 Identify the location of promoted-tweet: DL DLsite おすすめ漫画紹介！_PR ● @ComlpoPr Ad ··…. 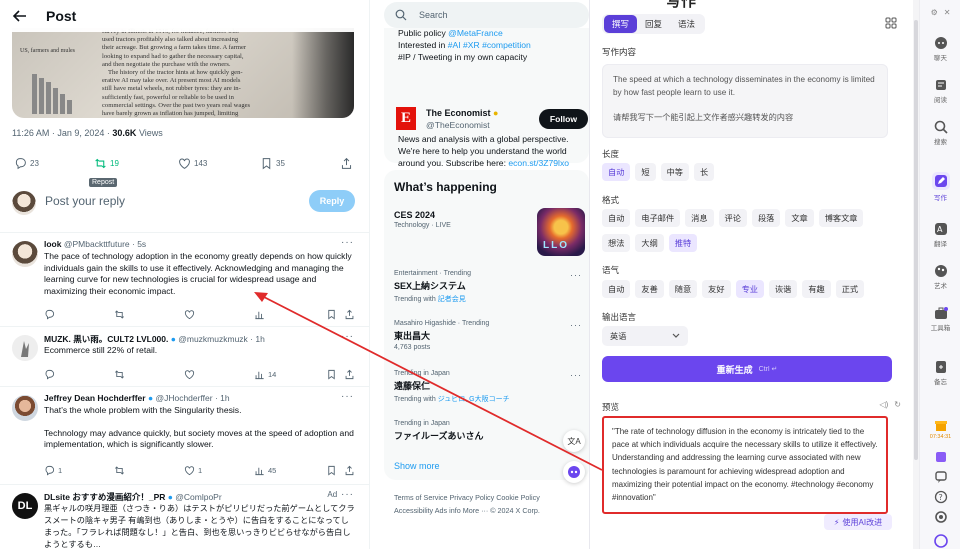
(184, 516).